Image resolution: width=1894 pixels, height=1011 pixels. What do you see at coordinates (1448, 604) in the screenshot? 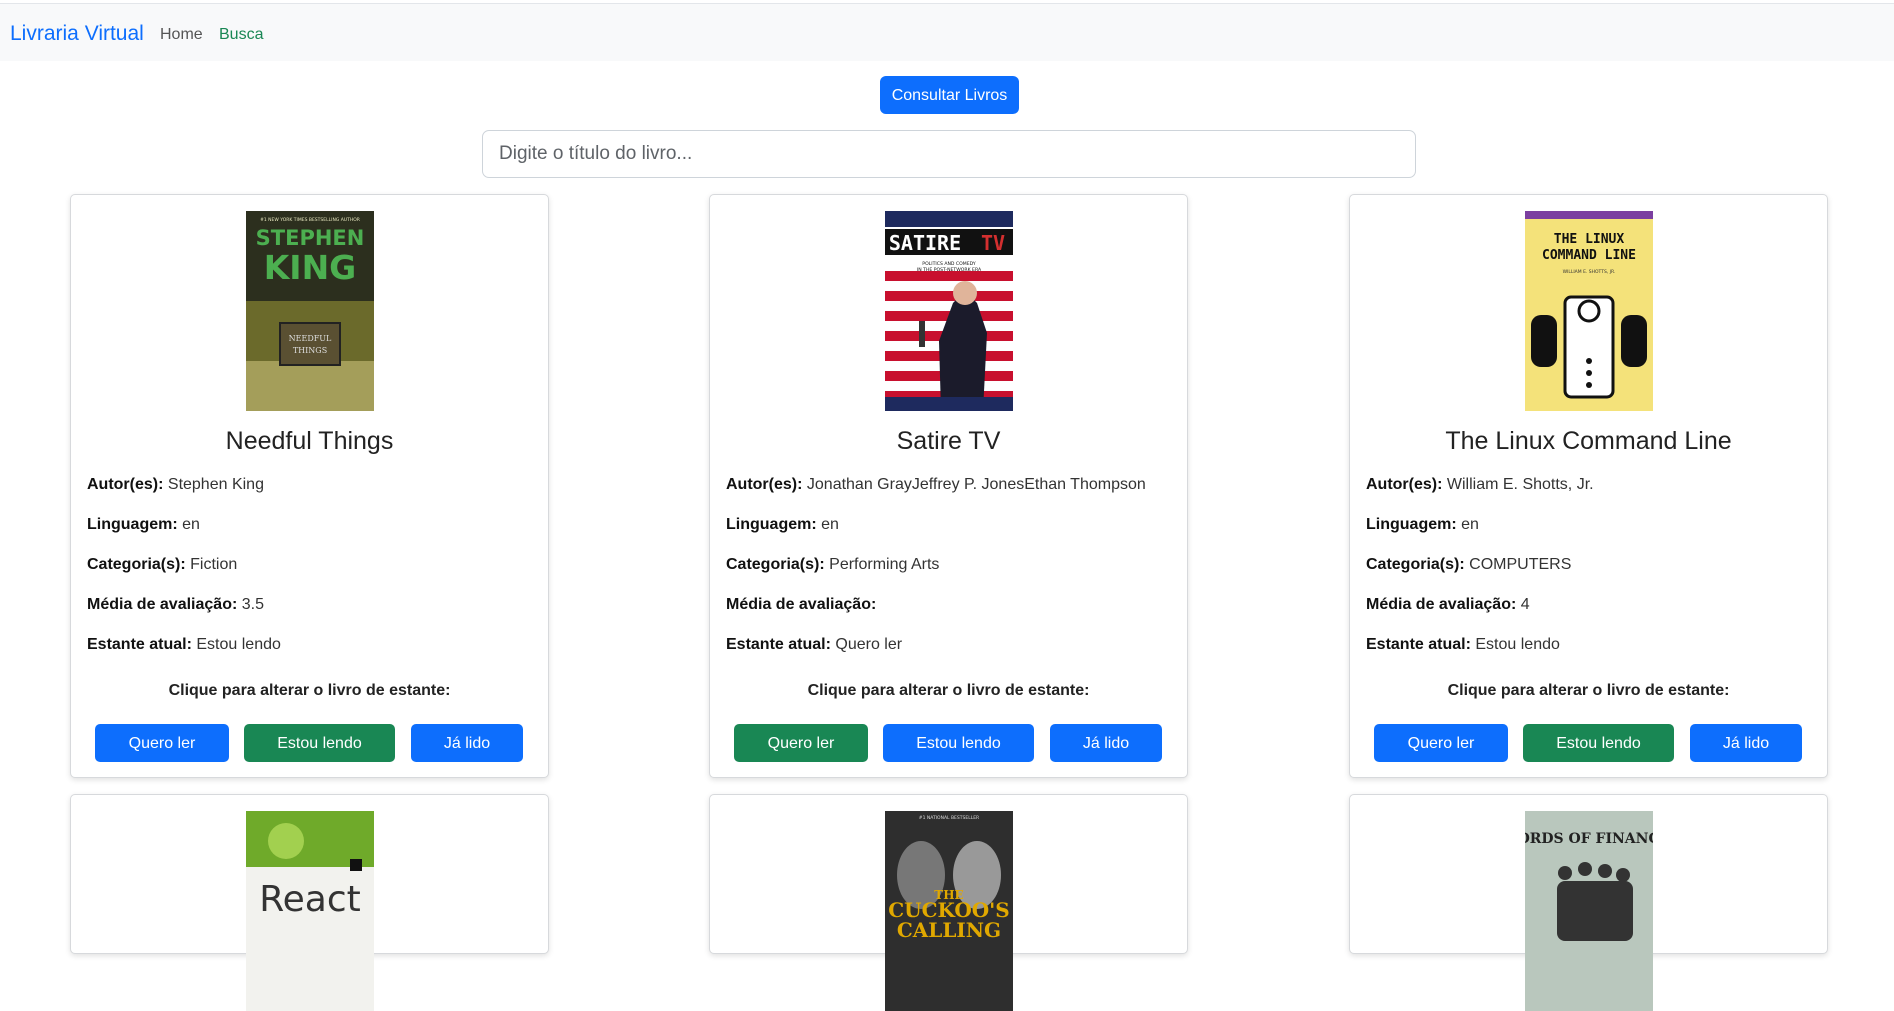
I see `book-rating: Média de avaliação: 4` at bounding box center [1448, 604].